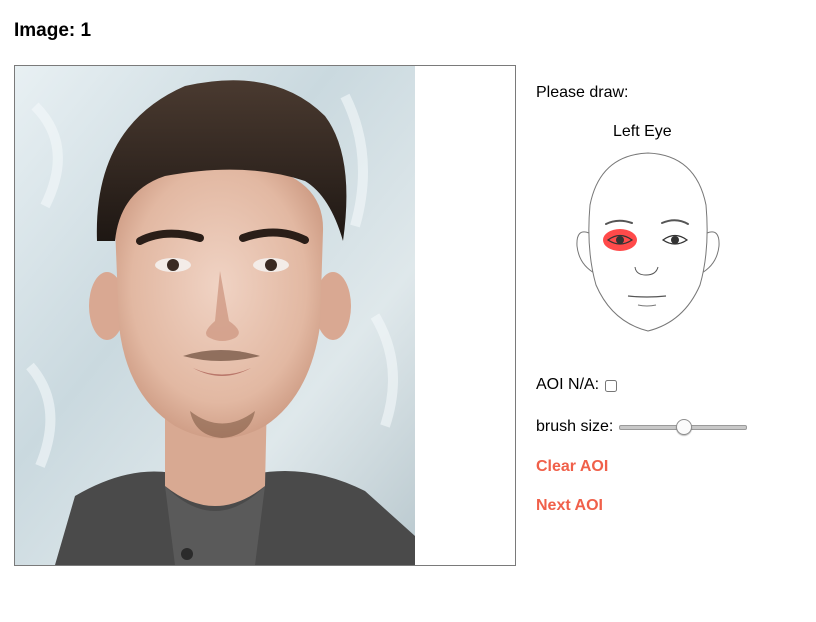 The height and width of the screenshot is (622, 816). What do you see at coordinates (575, 426) in the screenshot?
I see `brush-size-label: brush size:` at bounding box center [575, 426].